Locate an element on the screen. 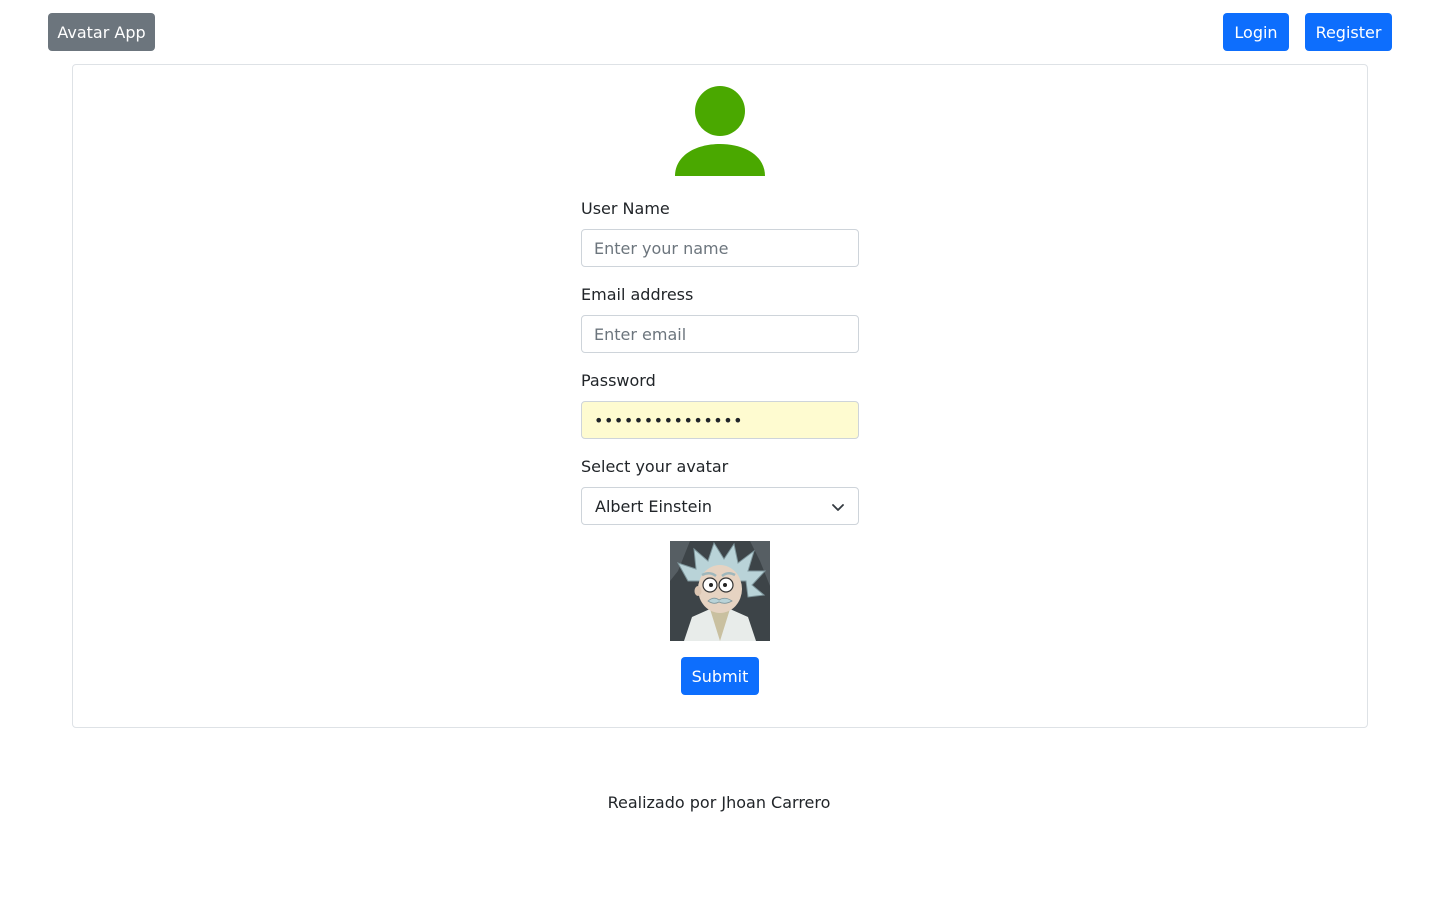 The width and height of the screenshot is (1438, 897). password-input is located at coordinates (720, 420).